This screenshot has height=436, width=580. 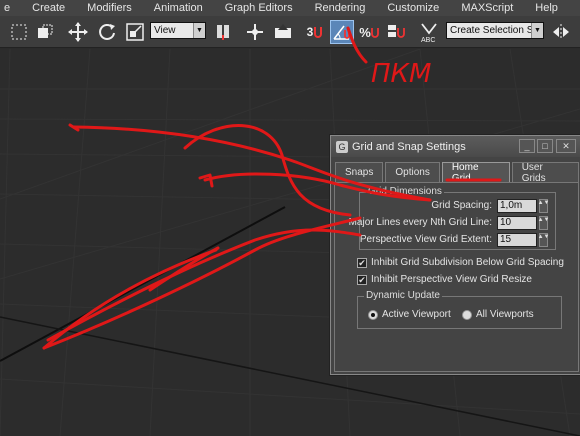 I want to click on major-lines-field: 10, so click(x=517, y=223).